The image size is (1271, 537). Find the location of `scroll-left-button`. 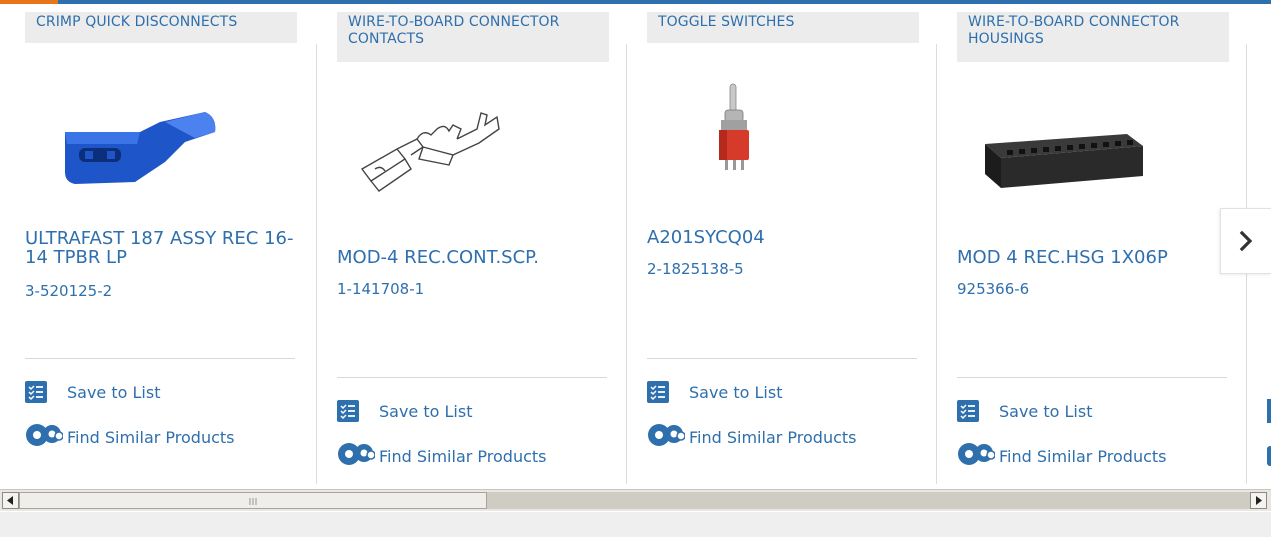

scroll-left-button is located at coordinates (10, 500).